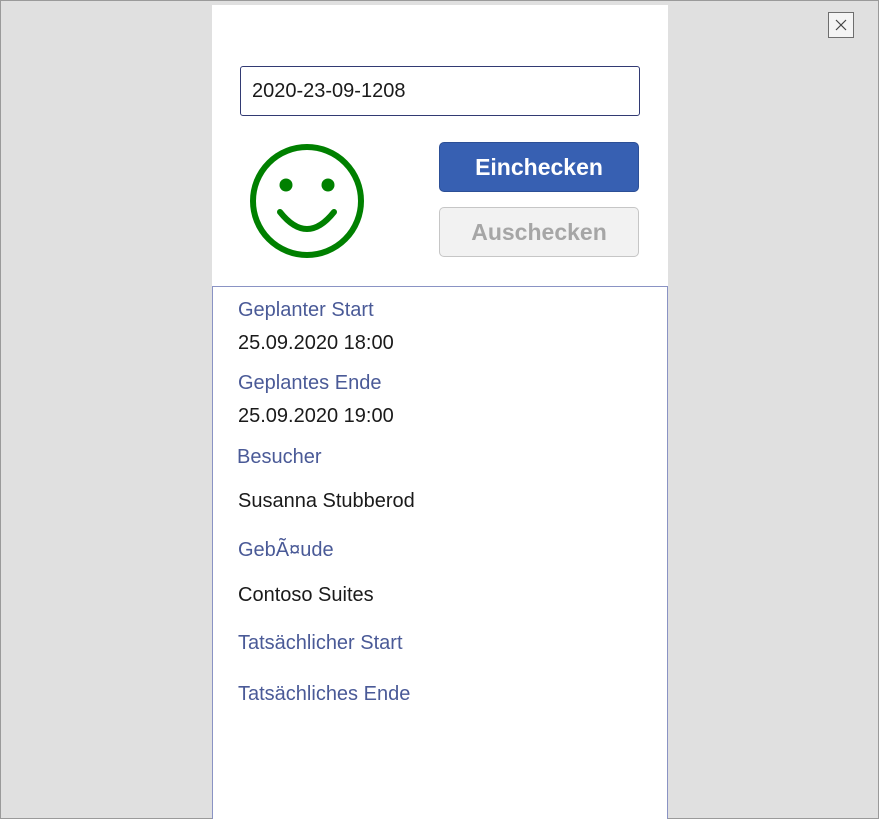 The image size is (879, 819). What do you see at coordinates (326, 501) in the screenshot?
I see `visitor-value: Susanna Stubberod` at bounding box center [326, 501].